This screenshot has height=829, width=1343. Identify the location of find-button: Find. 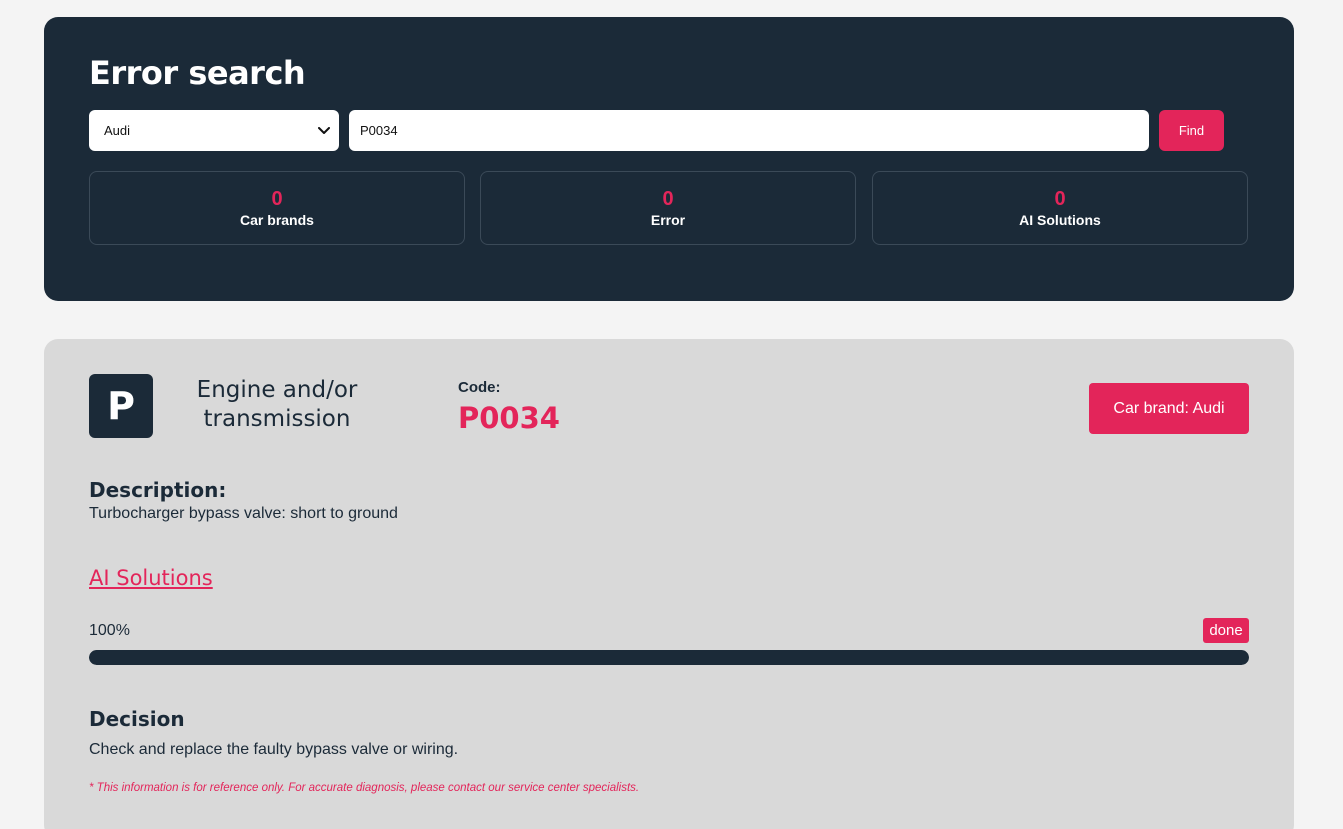
(1191, 130).